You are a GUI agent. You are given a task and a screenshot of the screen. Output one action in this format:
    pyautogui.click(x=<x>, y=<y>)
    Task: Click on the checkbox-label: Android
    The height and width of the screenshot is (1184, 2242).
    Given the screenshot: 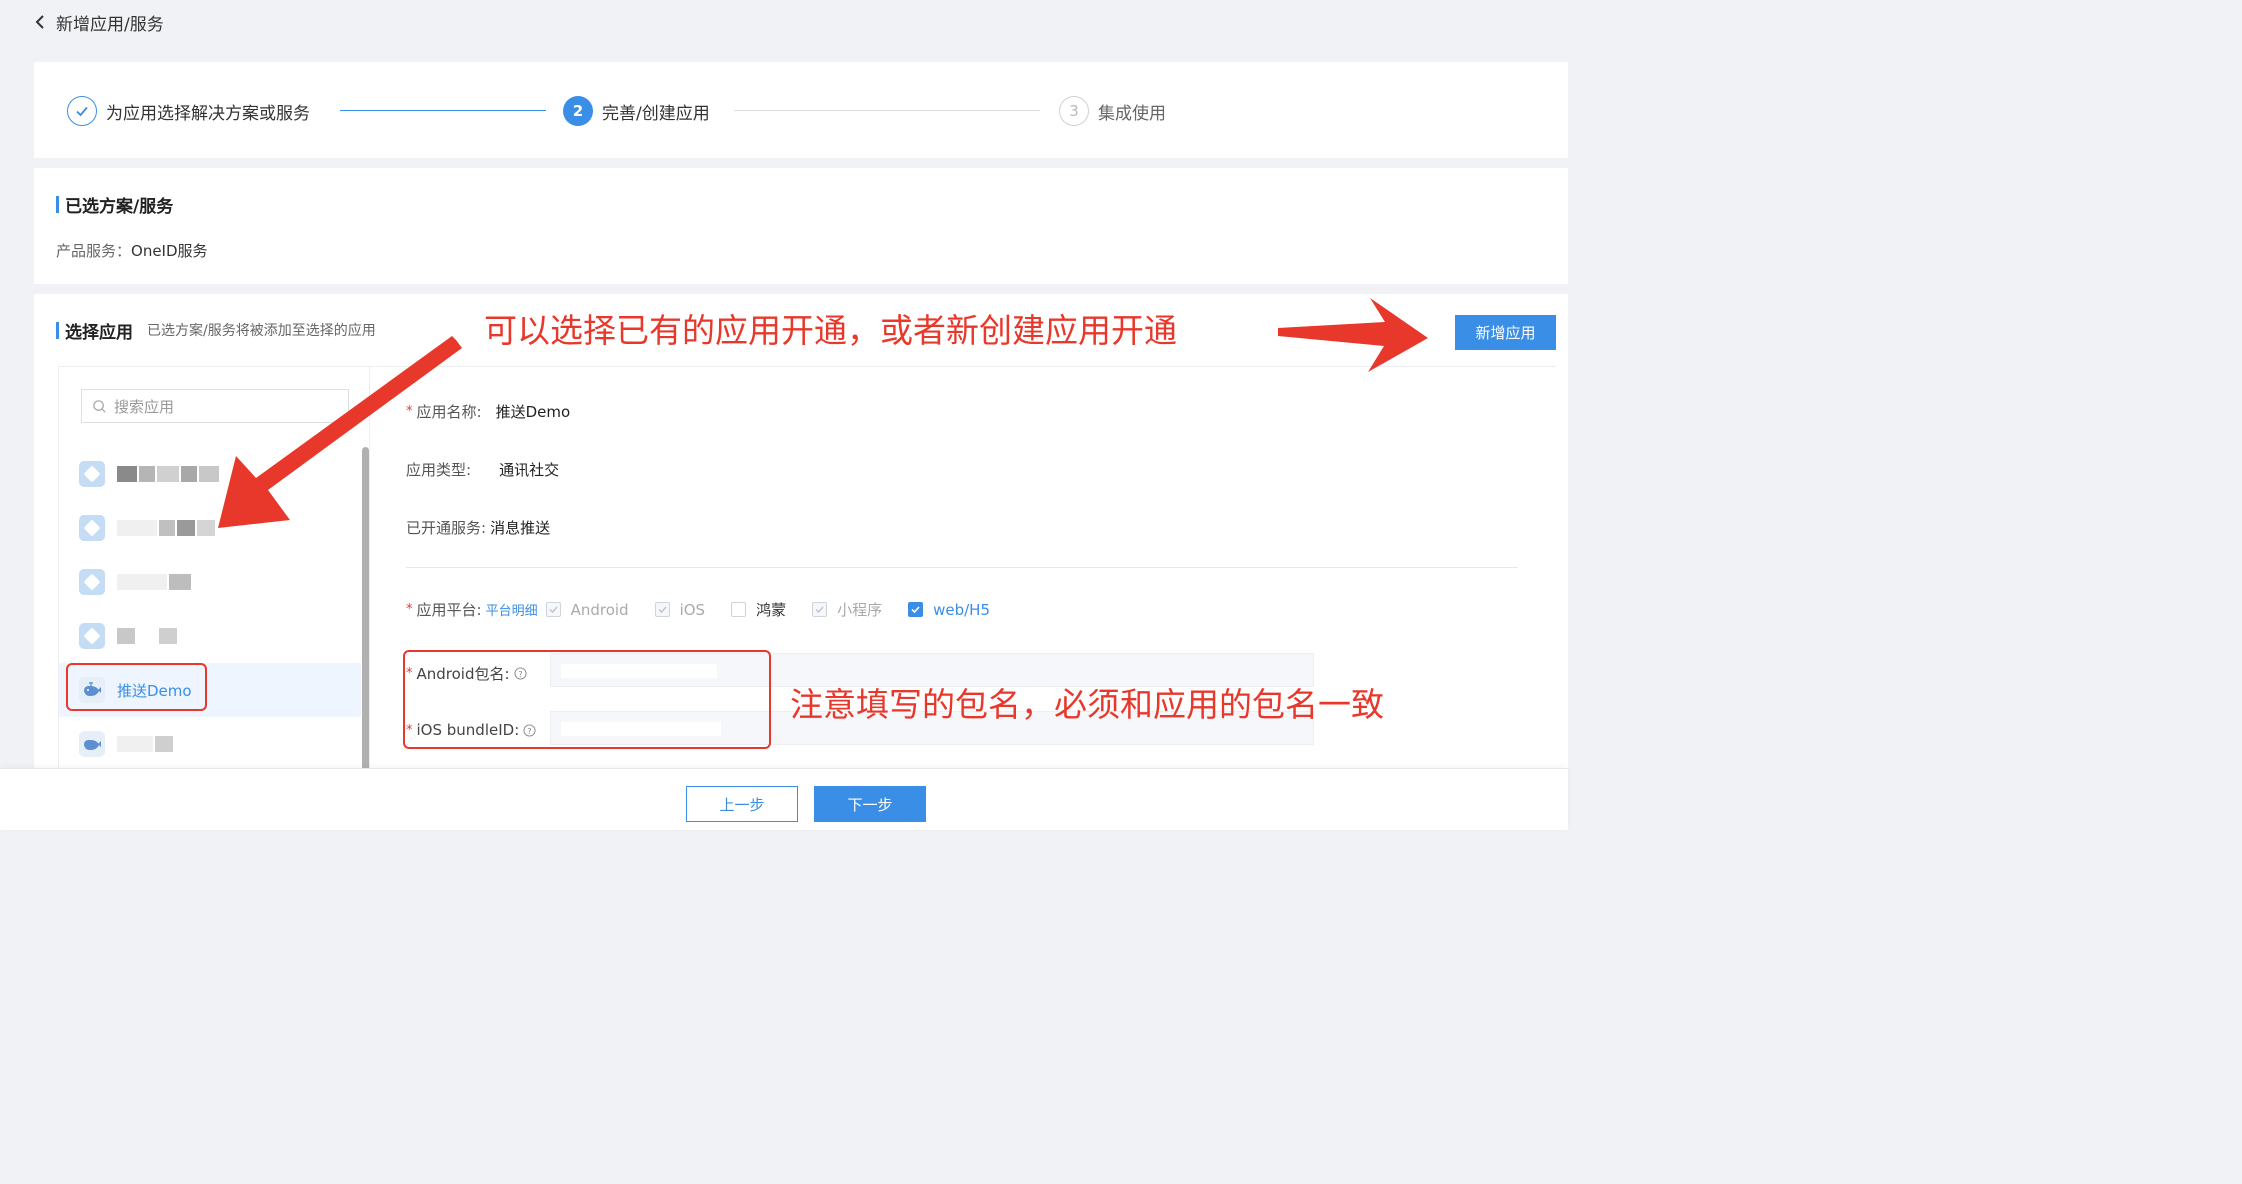 What is the action you would take?
    pyautogui.click(x=599, y=609)
    